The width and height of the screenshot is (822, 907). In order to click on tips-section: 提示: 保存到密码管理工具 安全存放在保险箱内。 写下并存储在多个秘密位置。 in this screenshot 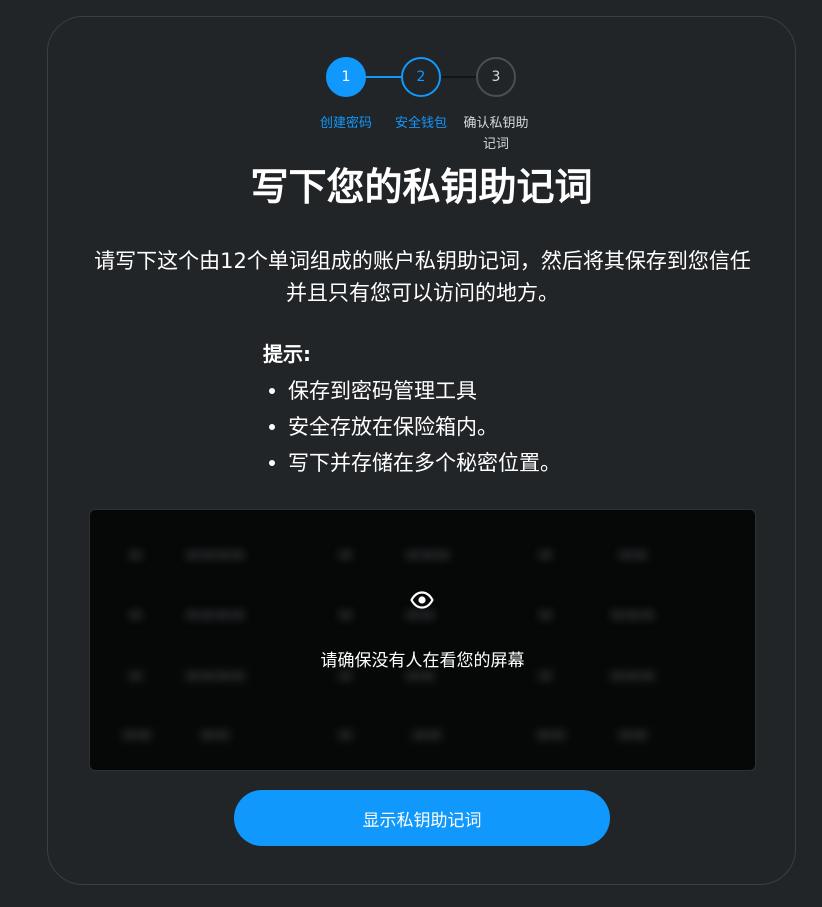, I will do `click(443, 410)`.